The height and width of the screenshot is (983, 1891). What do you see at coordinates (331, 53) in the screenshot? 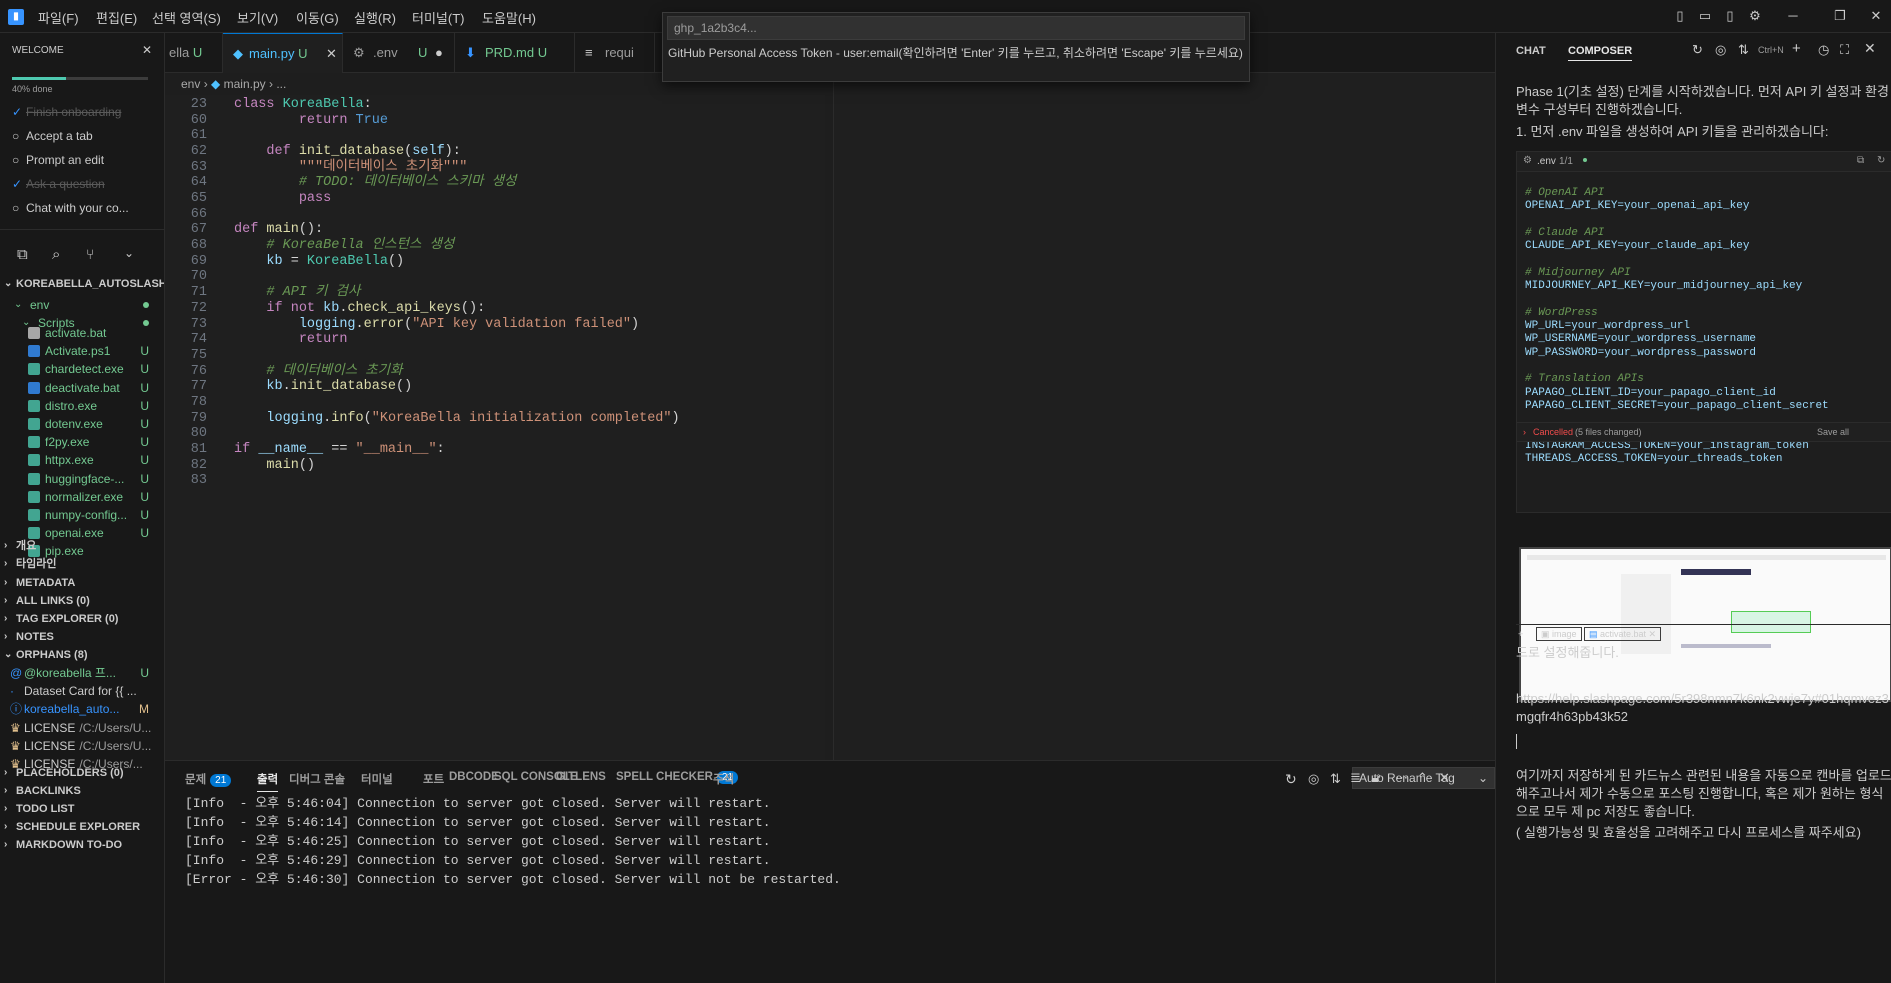
I see `close-tab-icon: ✕` at bounding box center [331, 53].